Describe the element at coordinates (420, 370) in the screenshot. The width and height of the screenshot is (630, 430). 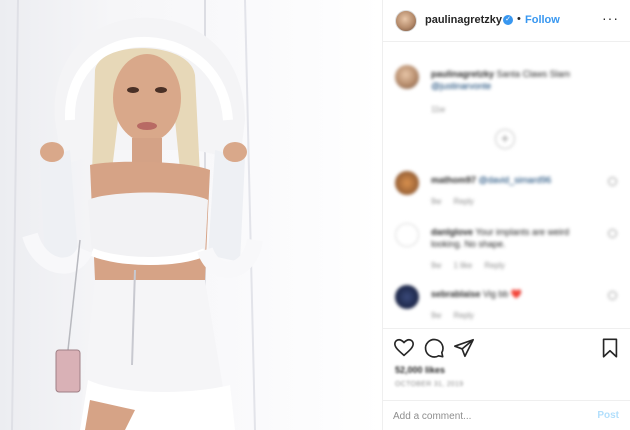
I see `likes-count: 52,000 likes` at that location.